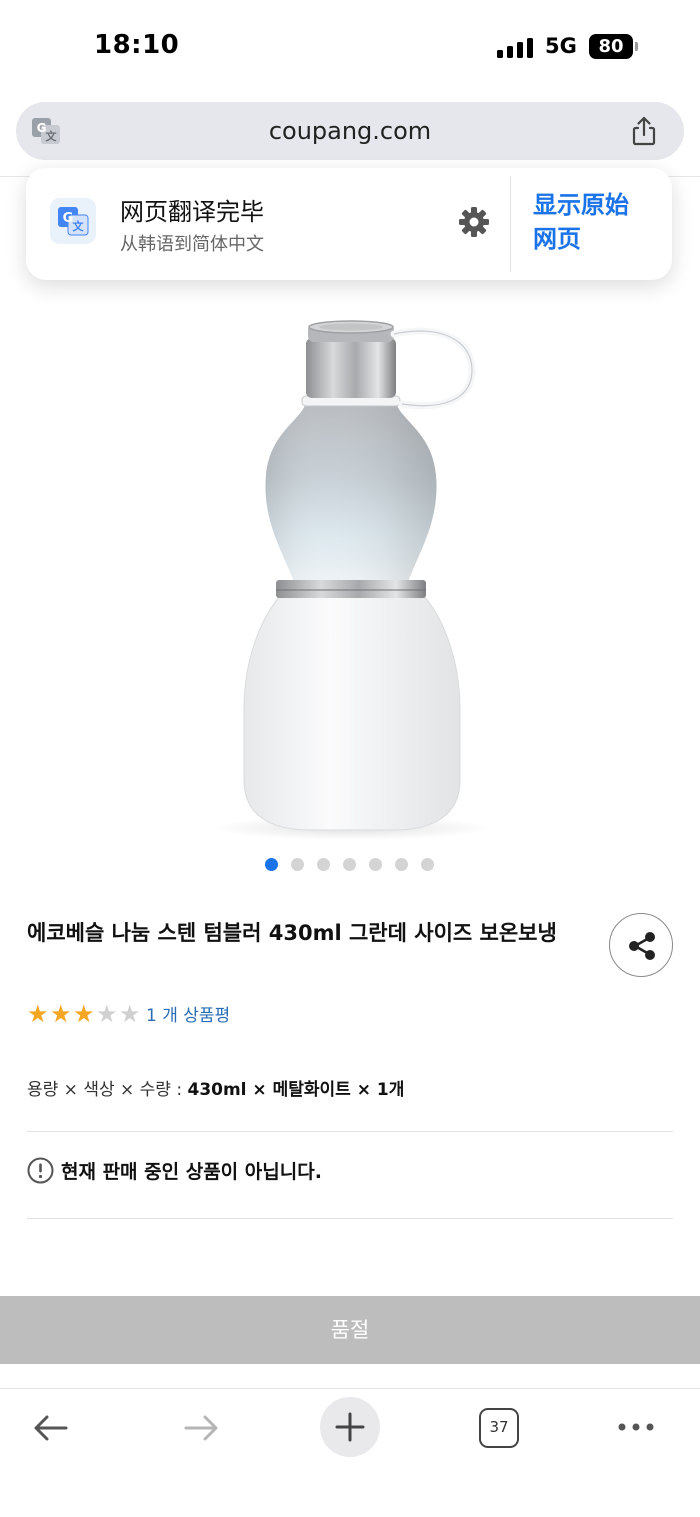  What do you see at coordinates (107, 1090) in the screenshot?
I see `option-label: 용량 × 색상 × 수량 :` at bounding box center [107, 1090].